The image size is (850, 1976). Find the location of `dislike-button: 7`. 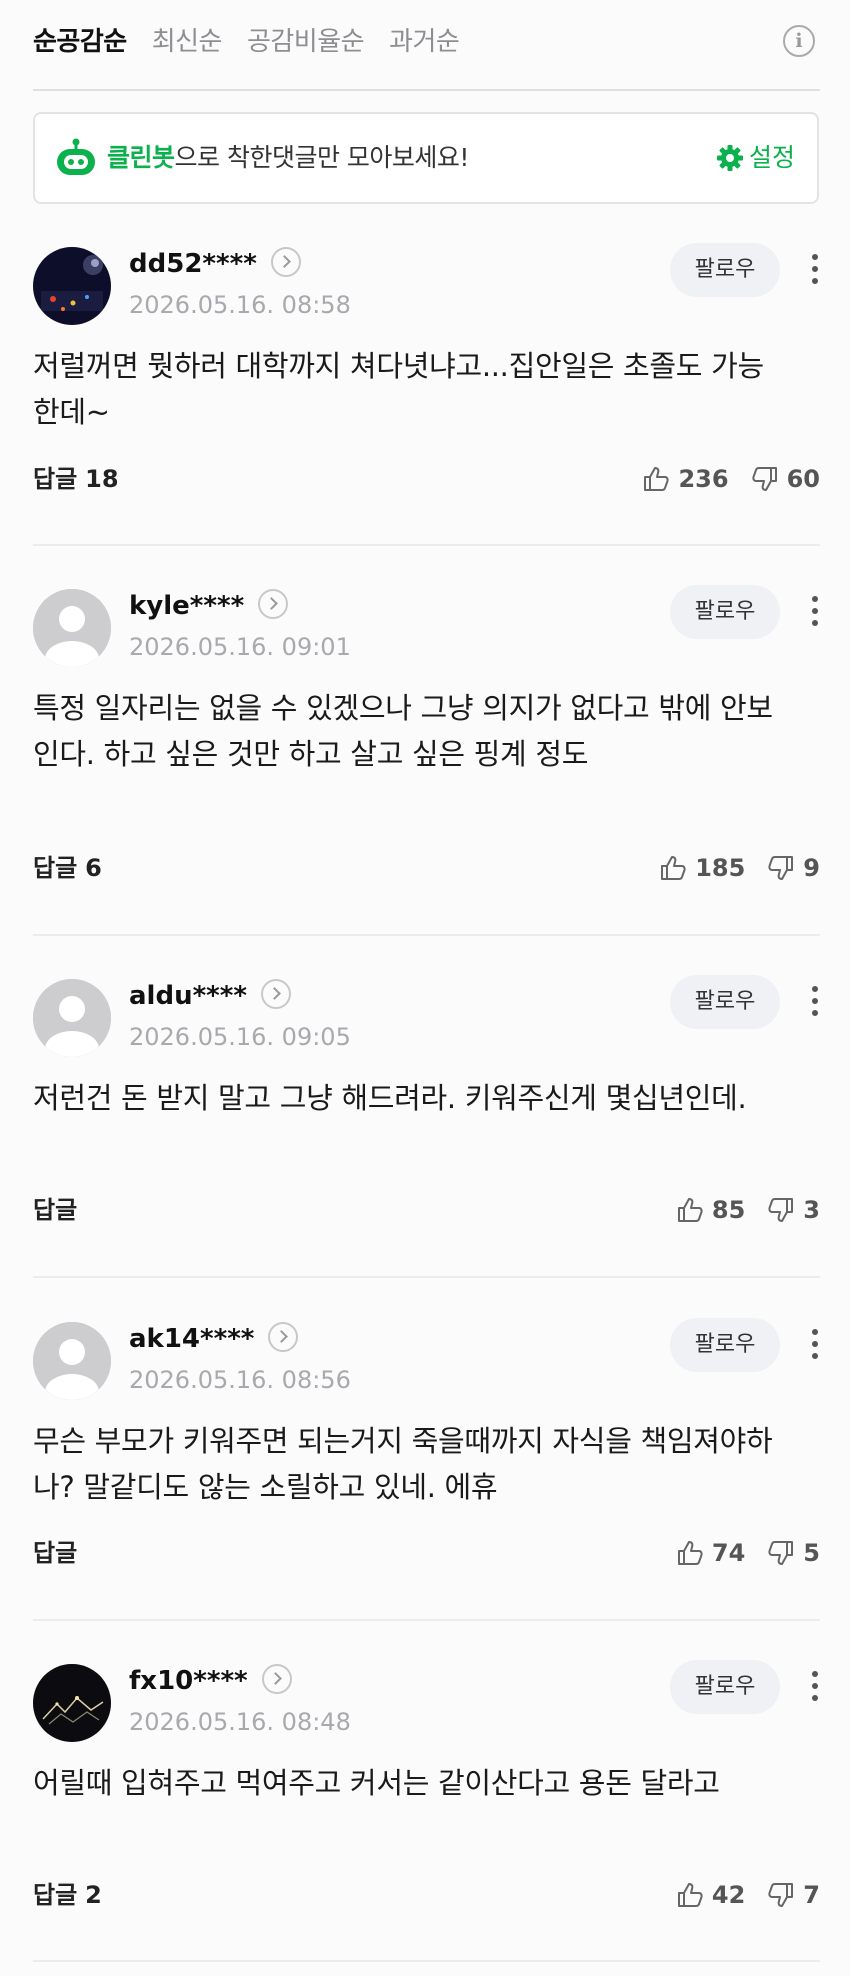

dislike-button: 7 is located at coordinates (793, 1895).